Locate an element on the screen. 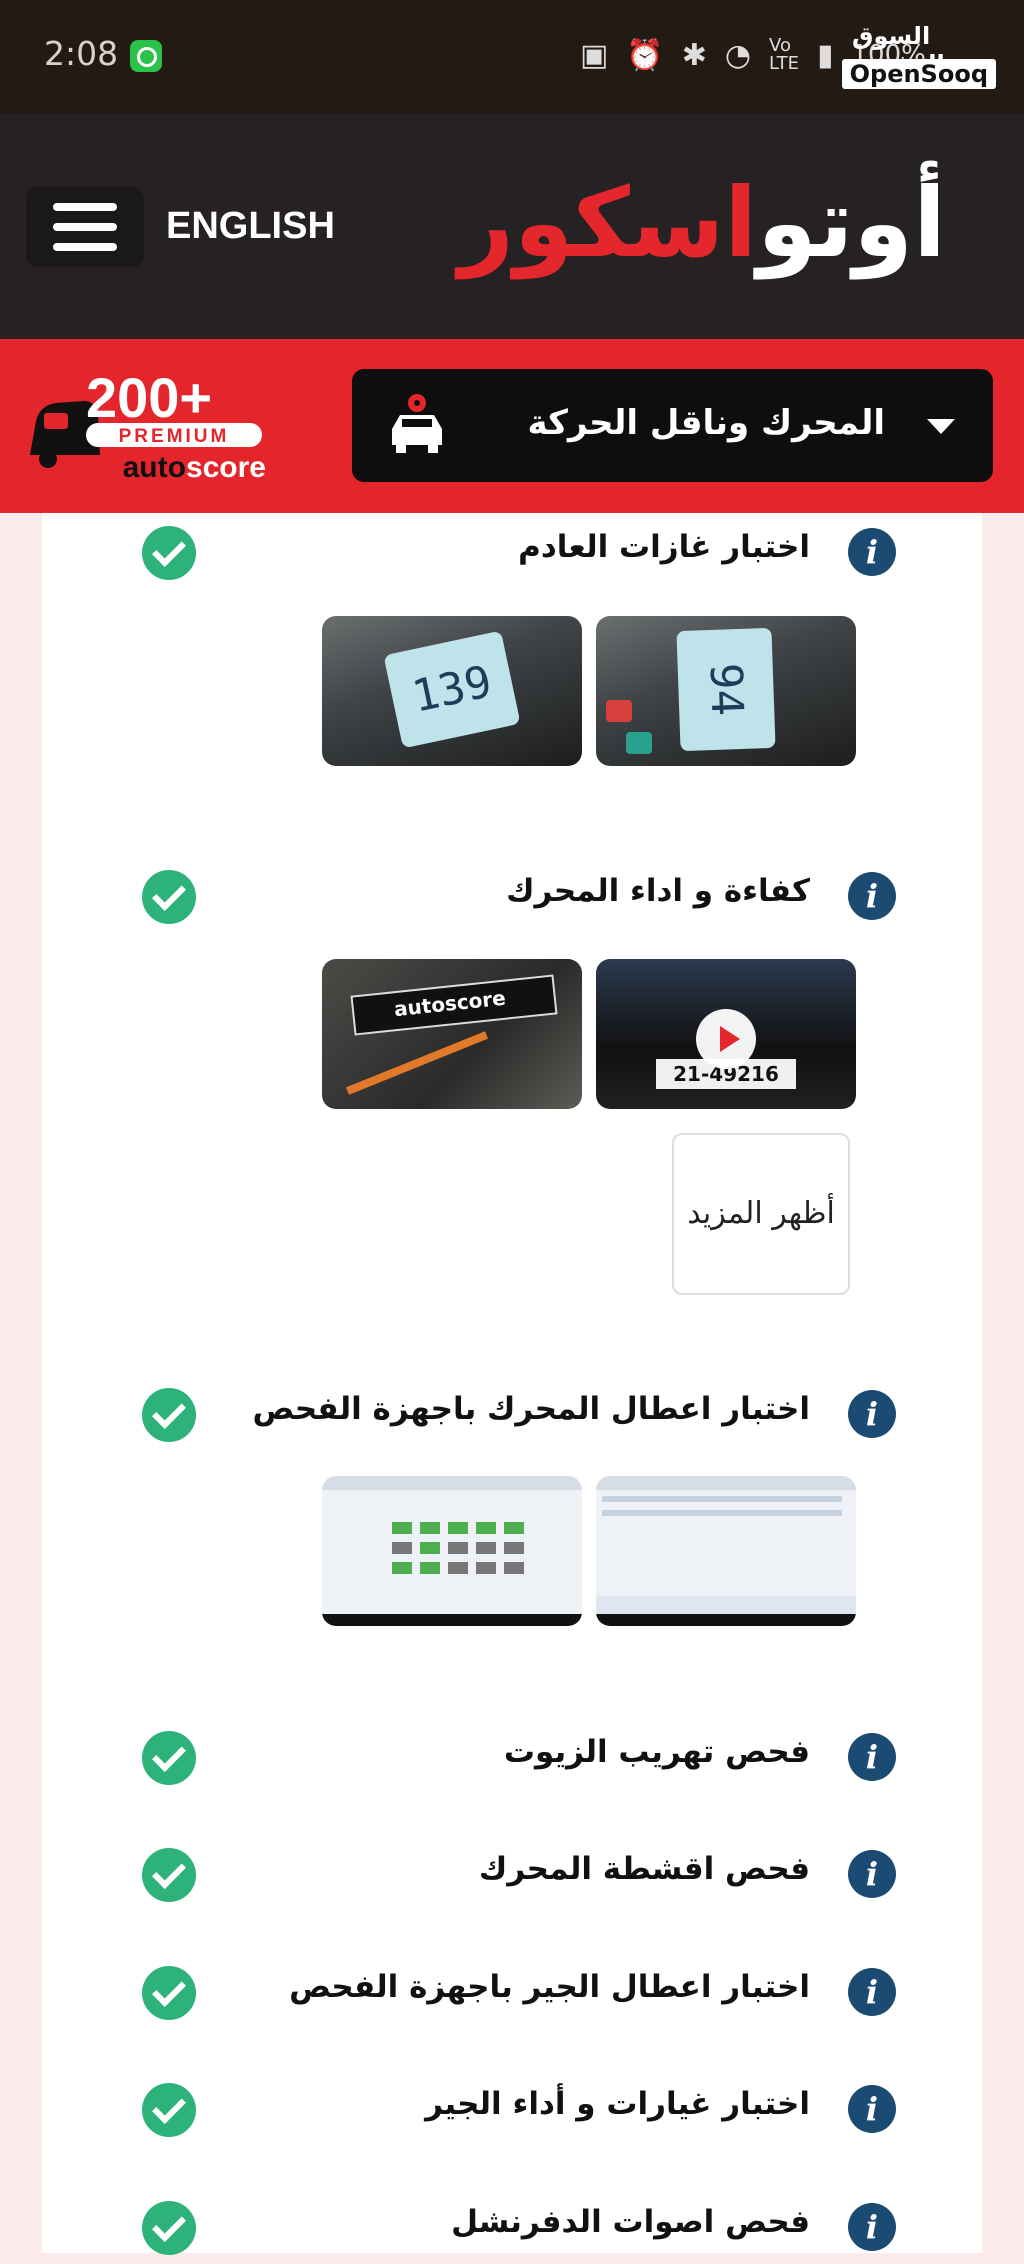 The height and width of the screenshot is (2264, 1024). watermark-latin: OpenSooq is located at coordinates (918, 74).